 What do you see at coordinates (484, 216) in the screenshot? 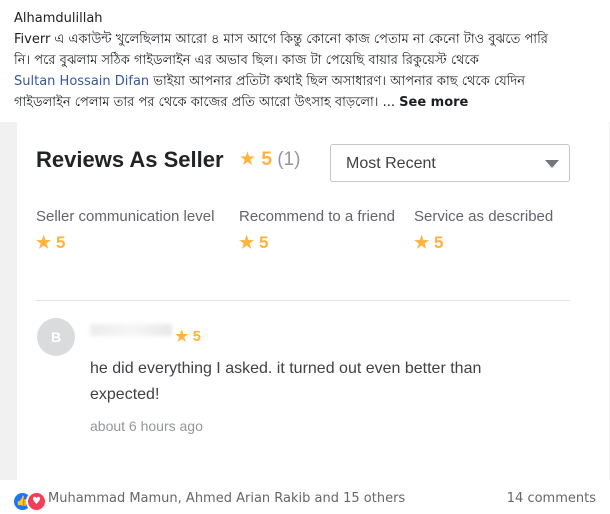
I see `category-label: Service as described` at bounding box center [484, 216].